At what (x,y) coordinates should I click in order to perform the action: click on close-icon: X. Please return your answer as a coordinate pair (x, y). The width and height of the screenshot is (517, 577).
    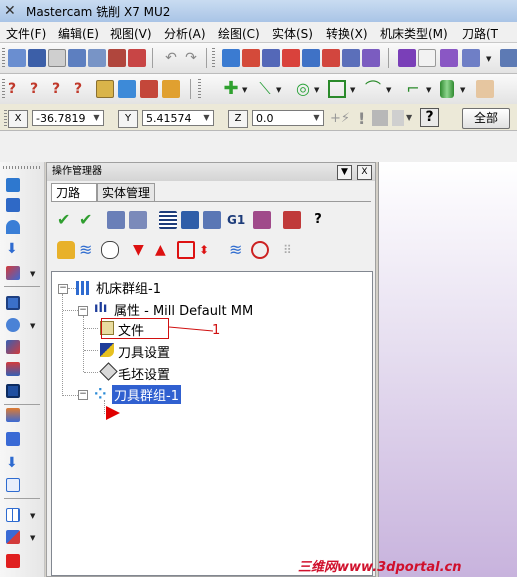
    Looking at the image, I should click on (364, 172).